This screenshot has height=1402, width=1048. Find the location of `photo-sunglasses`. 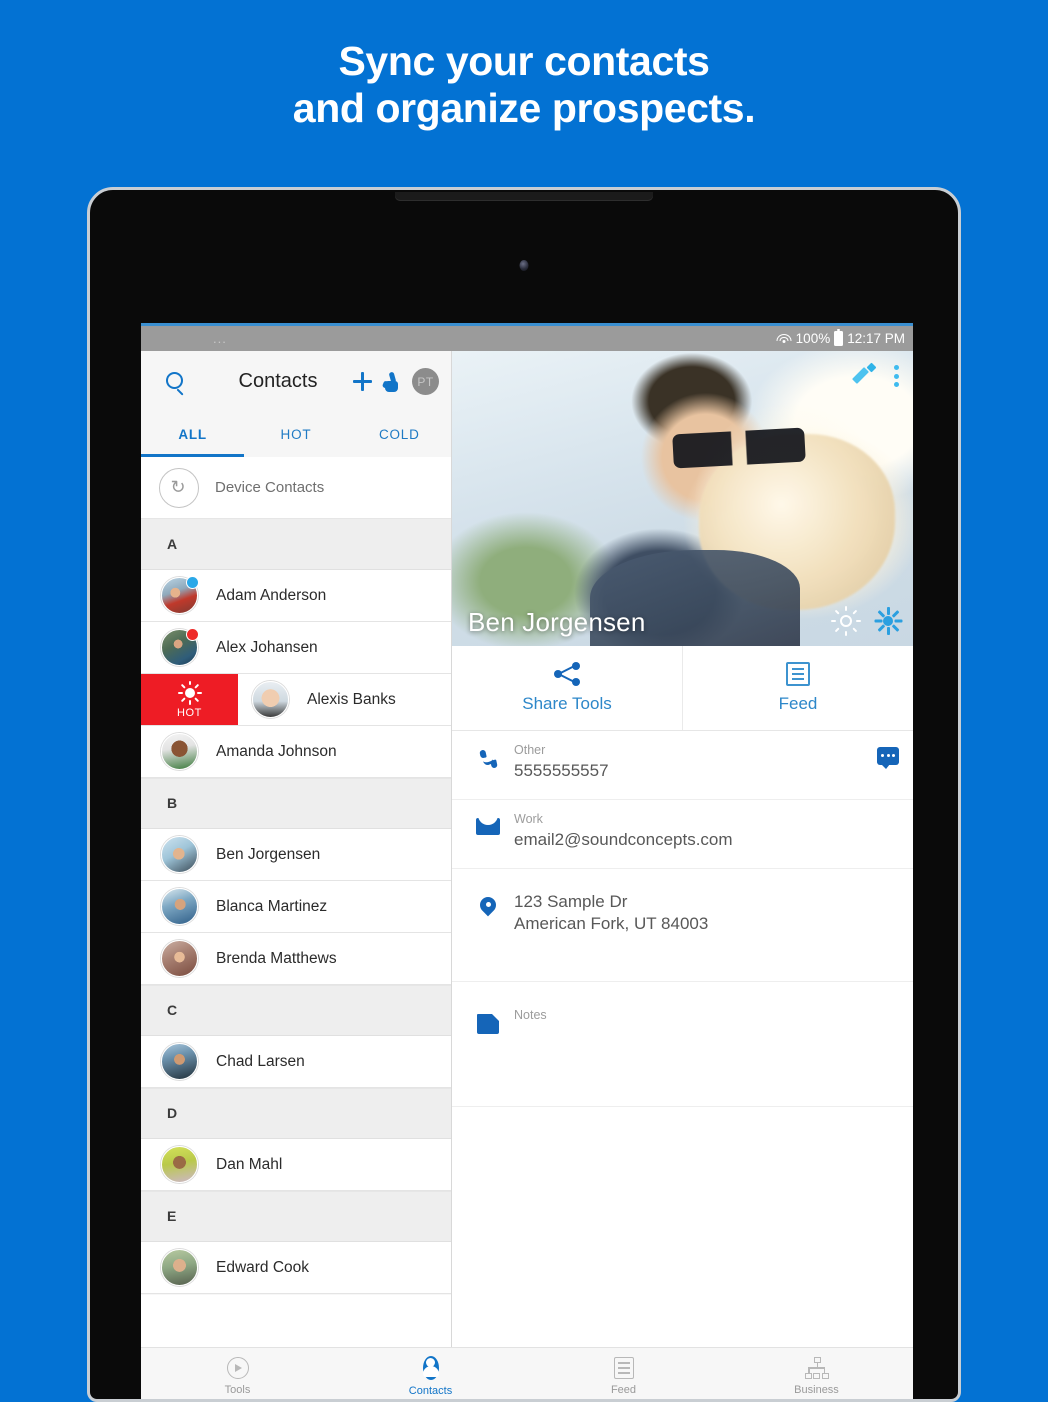

photo-sunglasses is located at coordinates (739, 448).